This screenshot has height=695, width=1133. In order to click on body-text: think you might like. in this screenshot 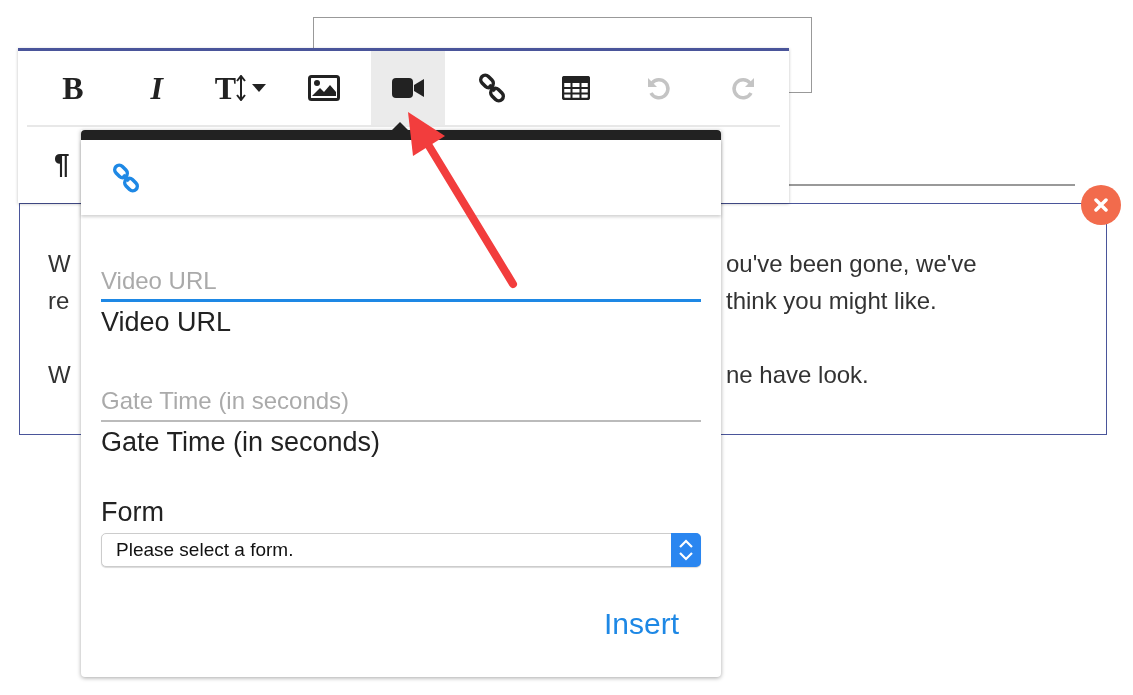, I will do `click(831, 301)`.